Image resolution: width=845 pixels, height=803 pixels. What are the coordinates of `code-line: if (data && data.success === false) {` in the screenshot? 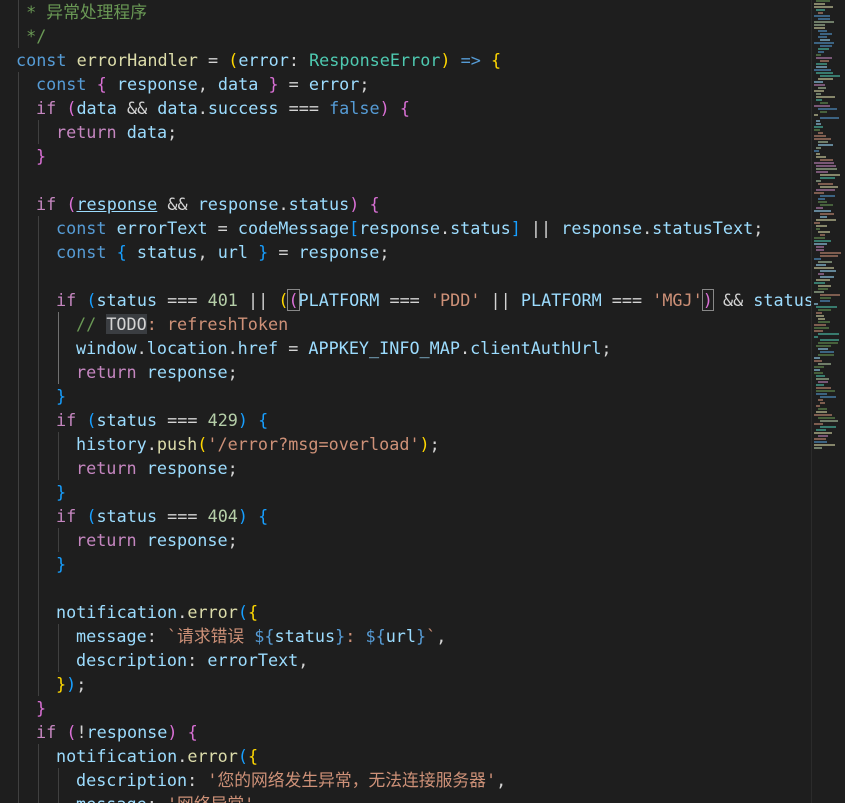 It's located at (413, 108).